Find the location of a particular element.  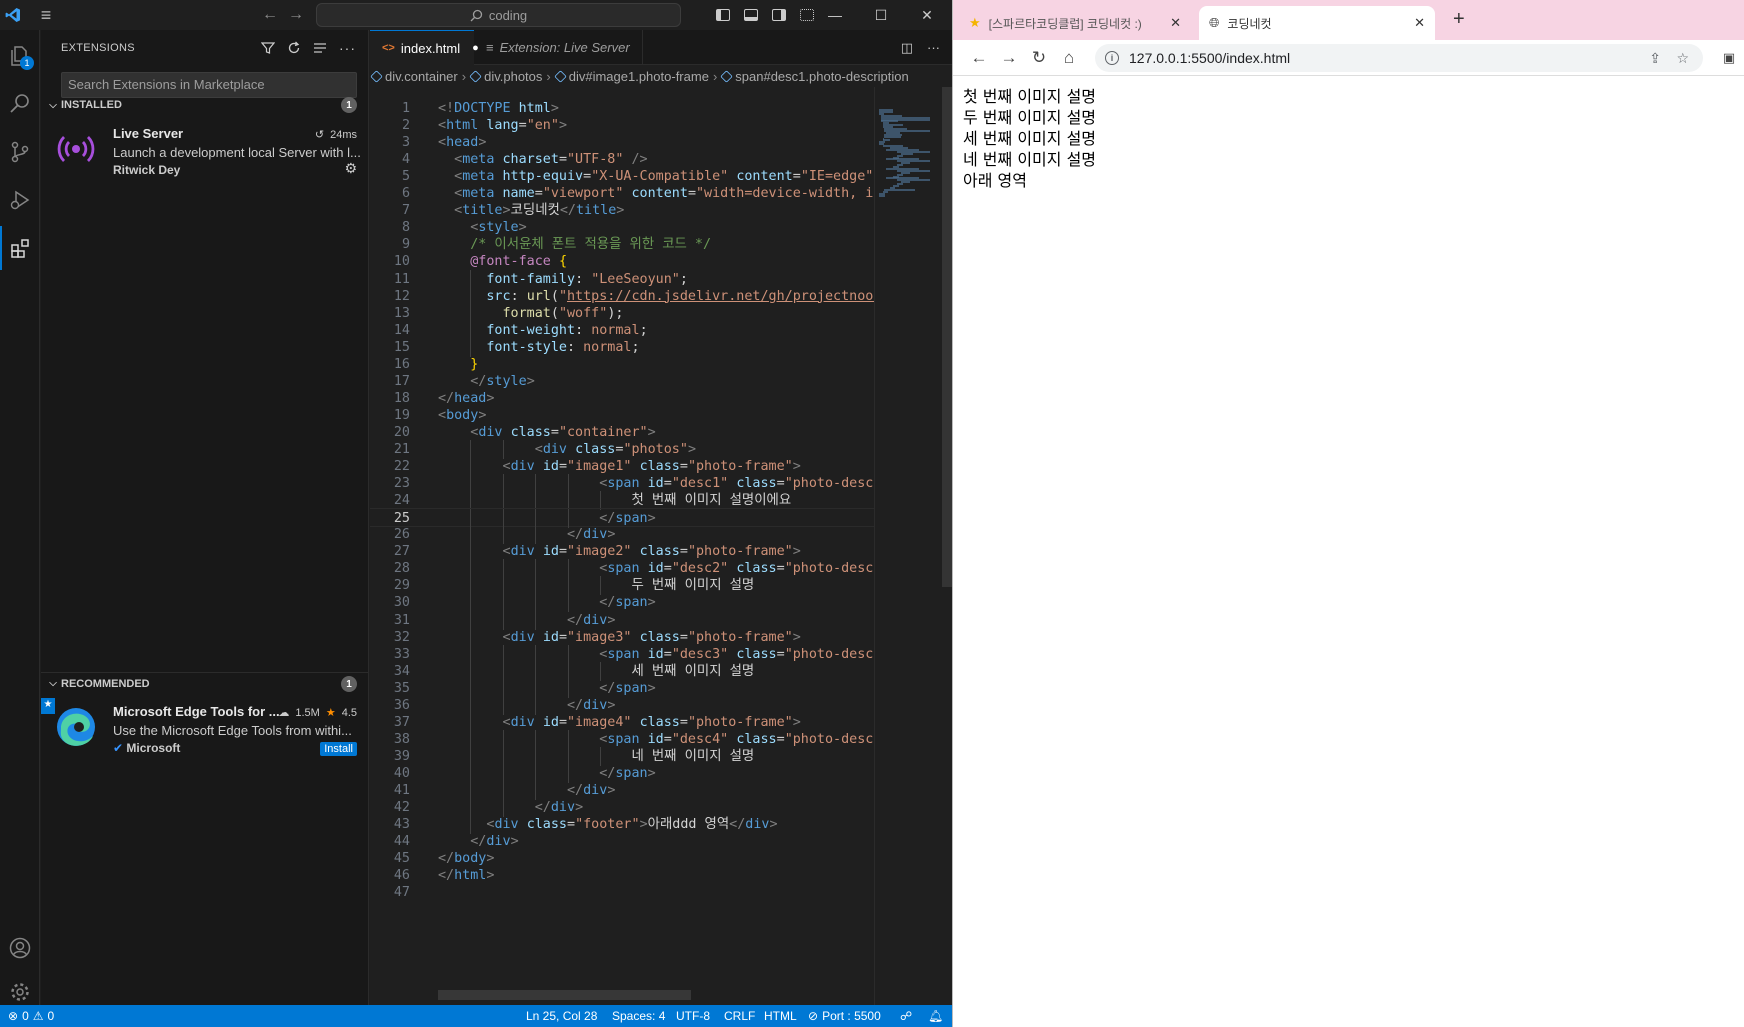

tab-index-html: <> index.html ● is located at coordinates (424, 47).